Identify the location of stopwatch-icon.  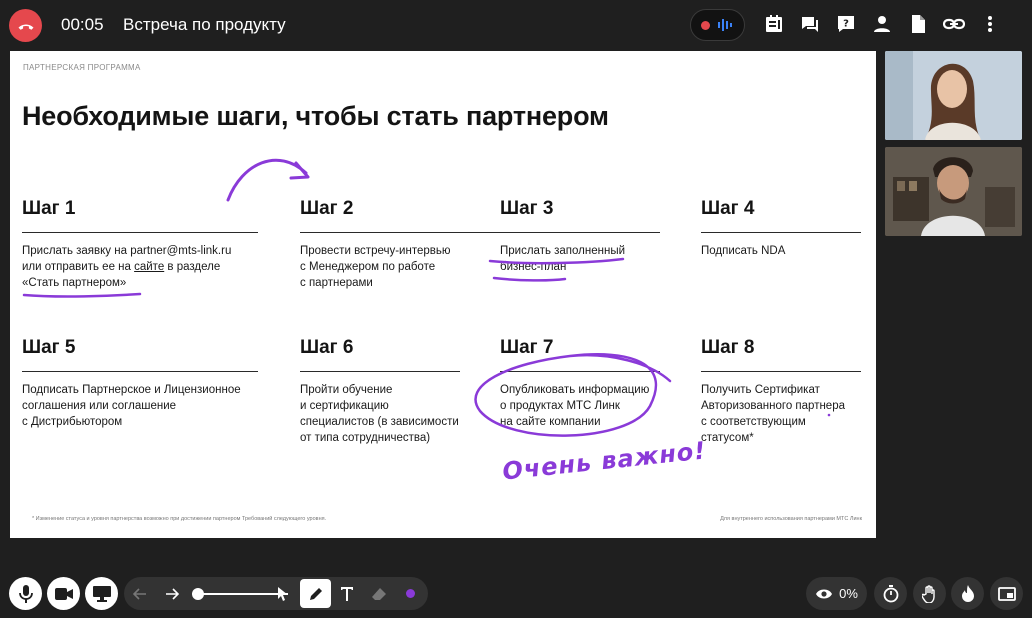
(890, 593).